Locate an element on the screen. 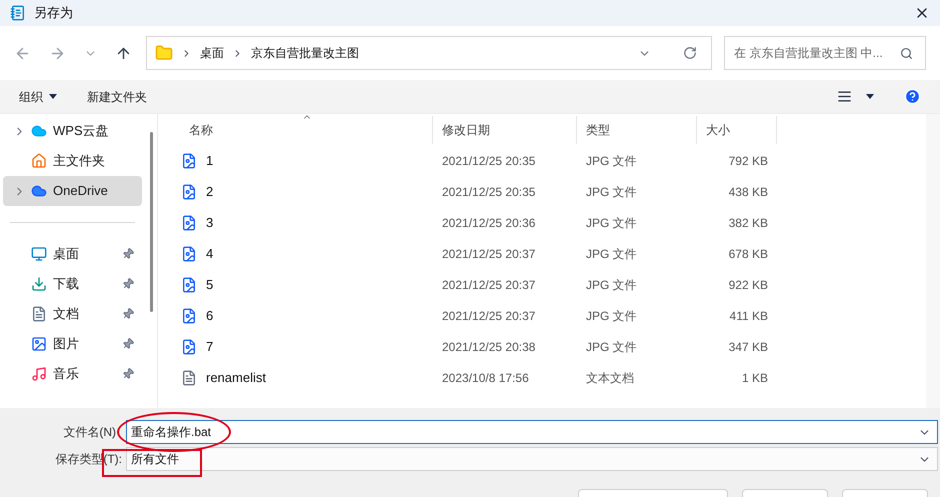 The image size is (940, 497). size-cell-text: 678 KB is located at coordinates (748, 254).